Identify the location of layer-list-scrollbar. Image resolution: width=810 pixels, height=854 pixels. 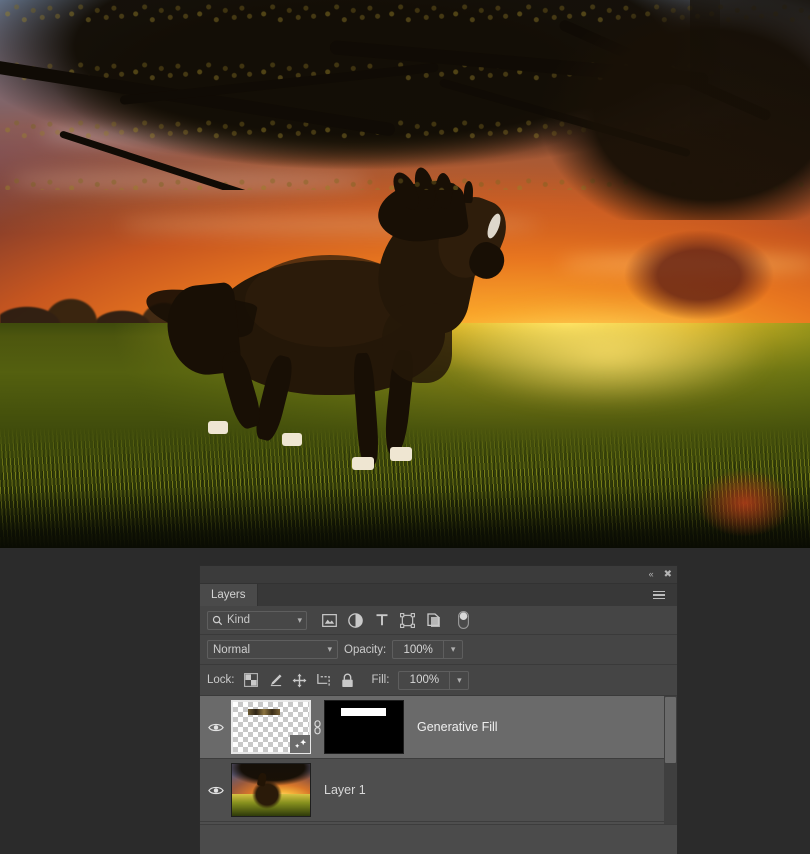
(670, 760).